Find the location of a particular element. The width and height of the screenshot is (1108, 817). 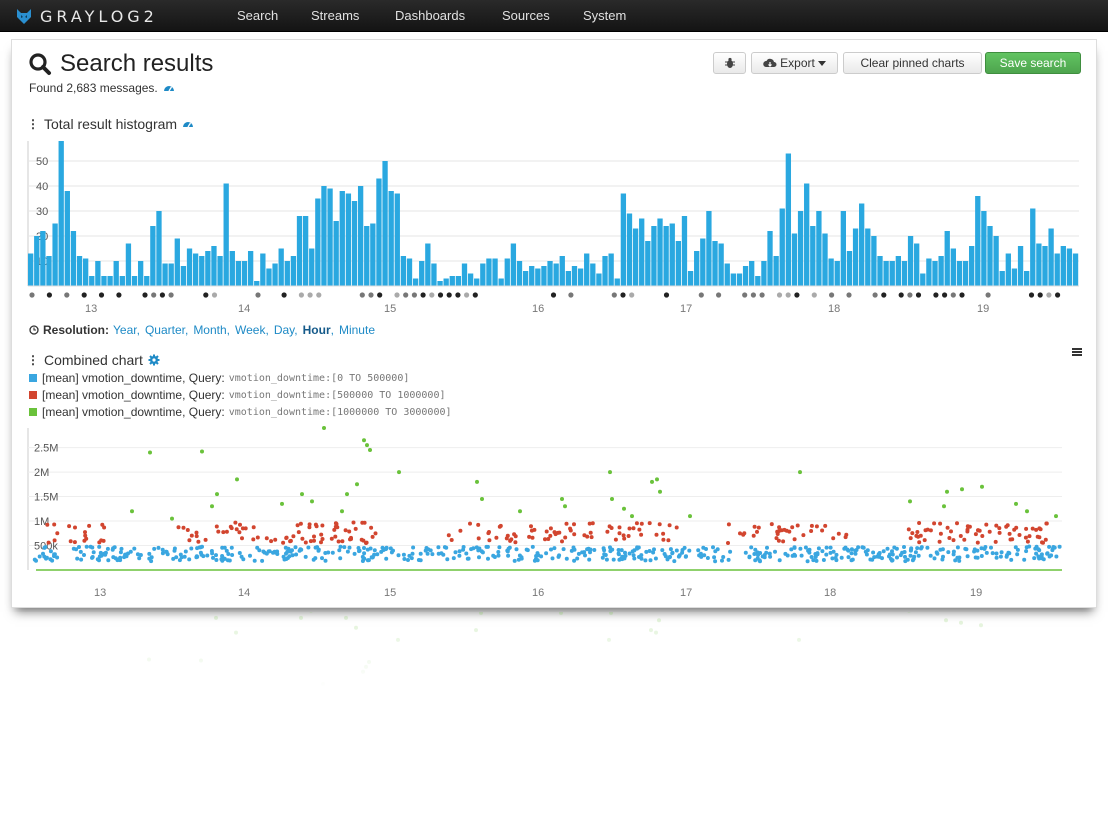

histogram-x-tick-label: 13 is located at coordinates (91, 309).